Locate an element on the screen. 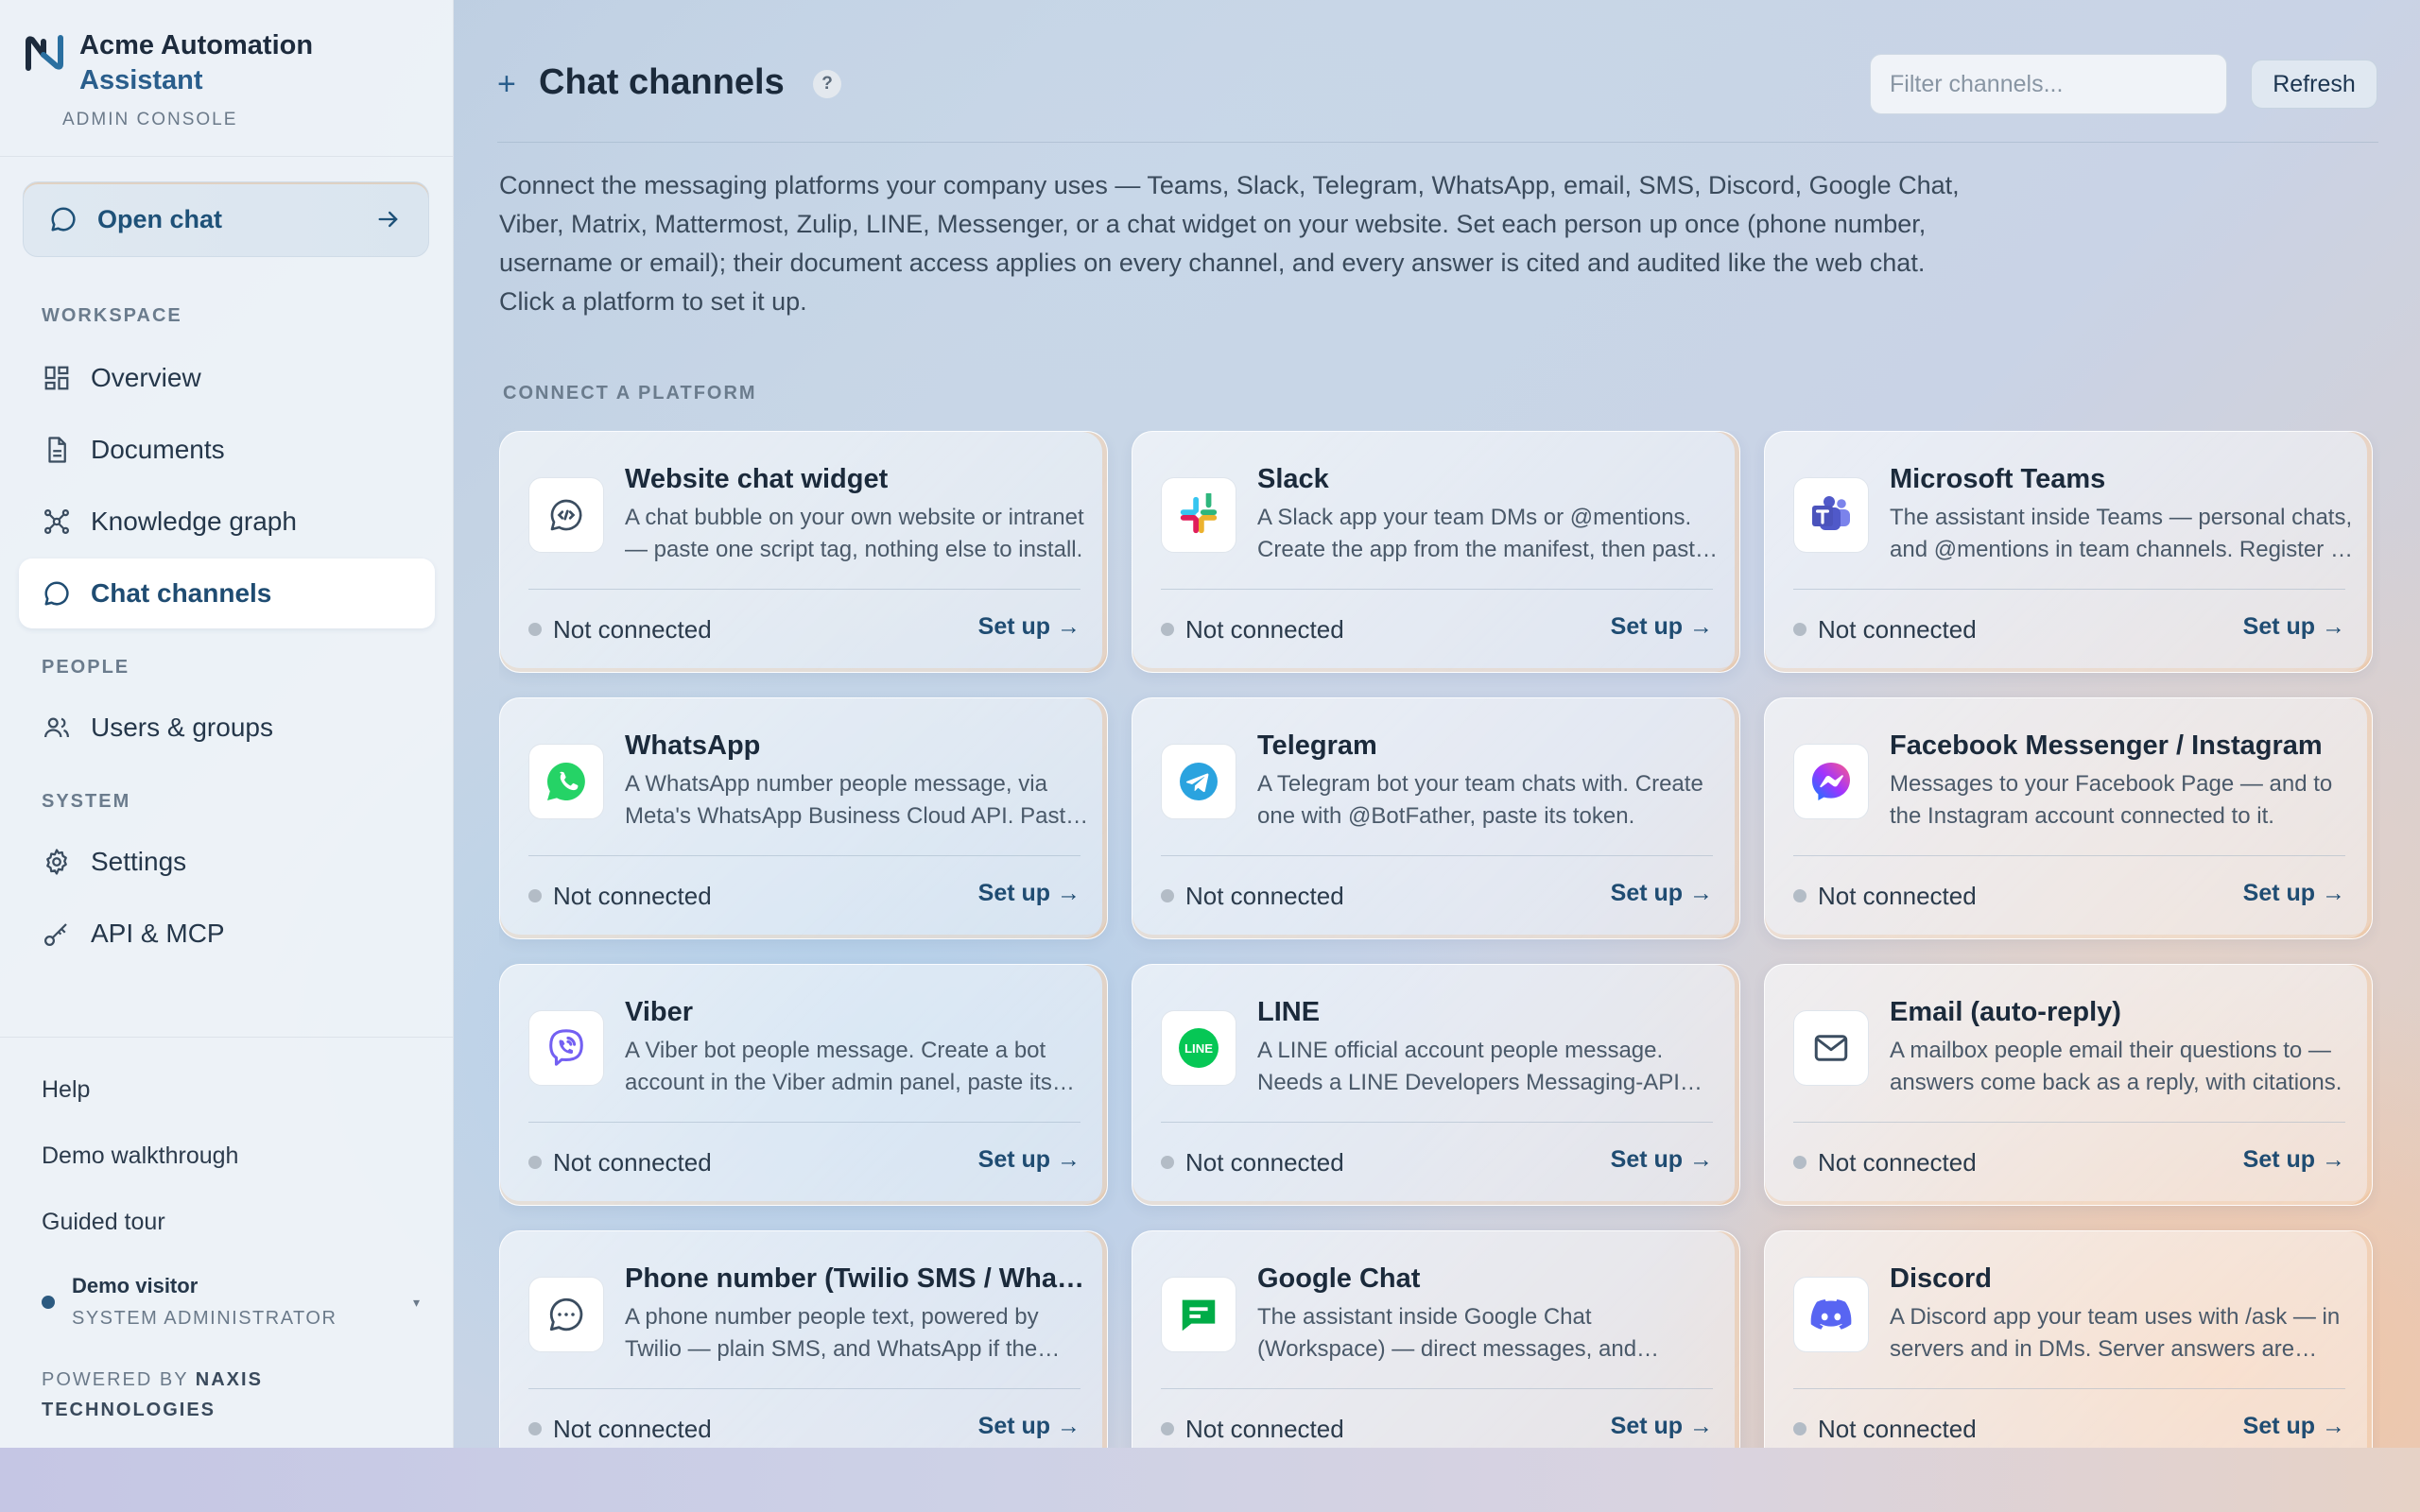 Image resolution: width=2420 pixels, height=1512 pixels. sms-icon is located at coordinates (566, 1314).